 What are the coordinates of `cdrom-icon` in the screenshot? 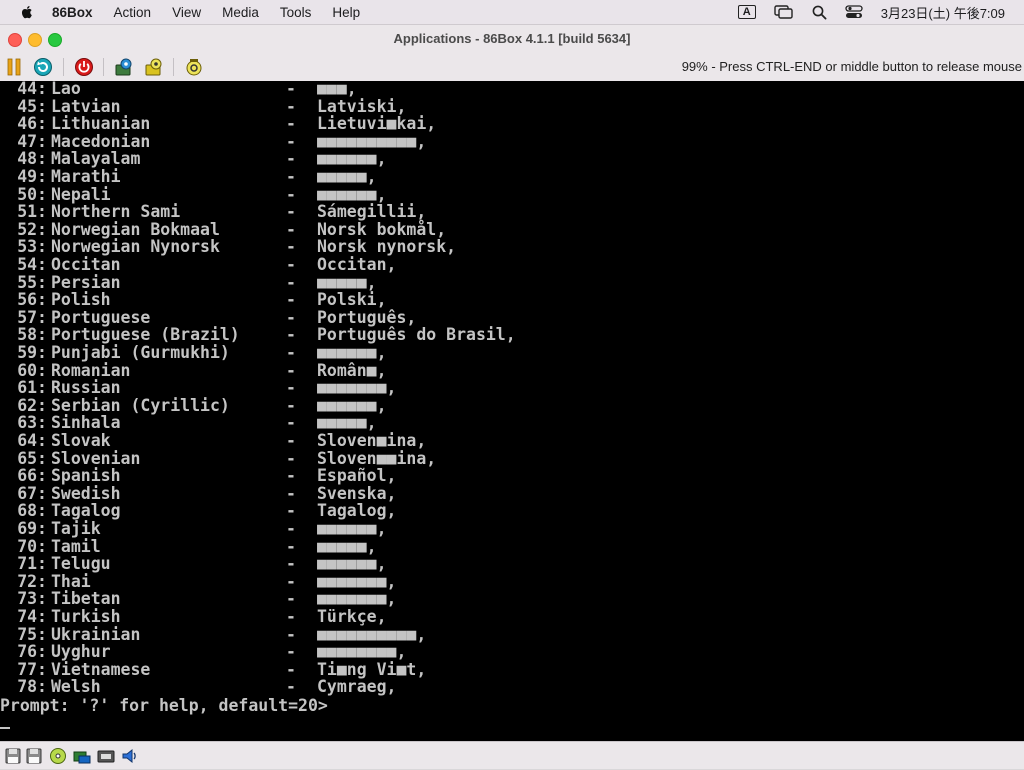 It's located at (58, 756).